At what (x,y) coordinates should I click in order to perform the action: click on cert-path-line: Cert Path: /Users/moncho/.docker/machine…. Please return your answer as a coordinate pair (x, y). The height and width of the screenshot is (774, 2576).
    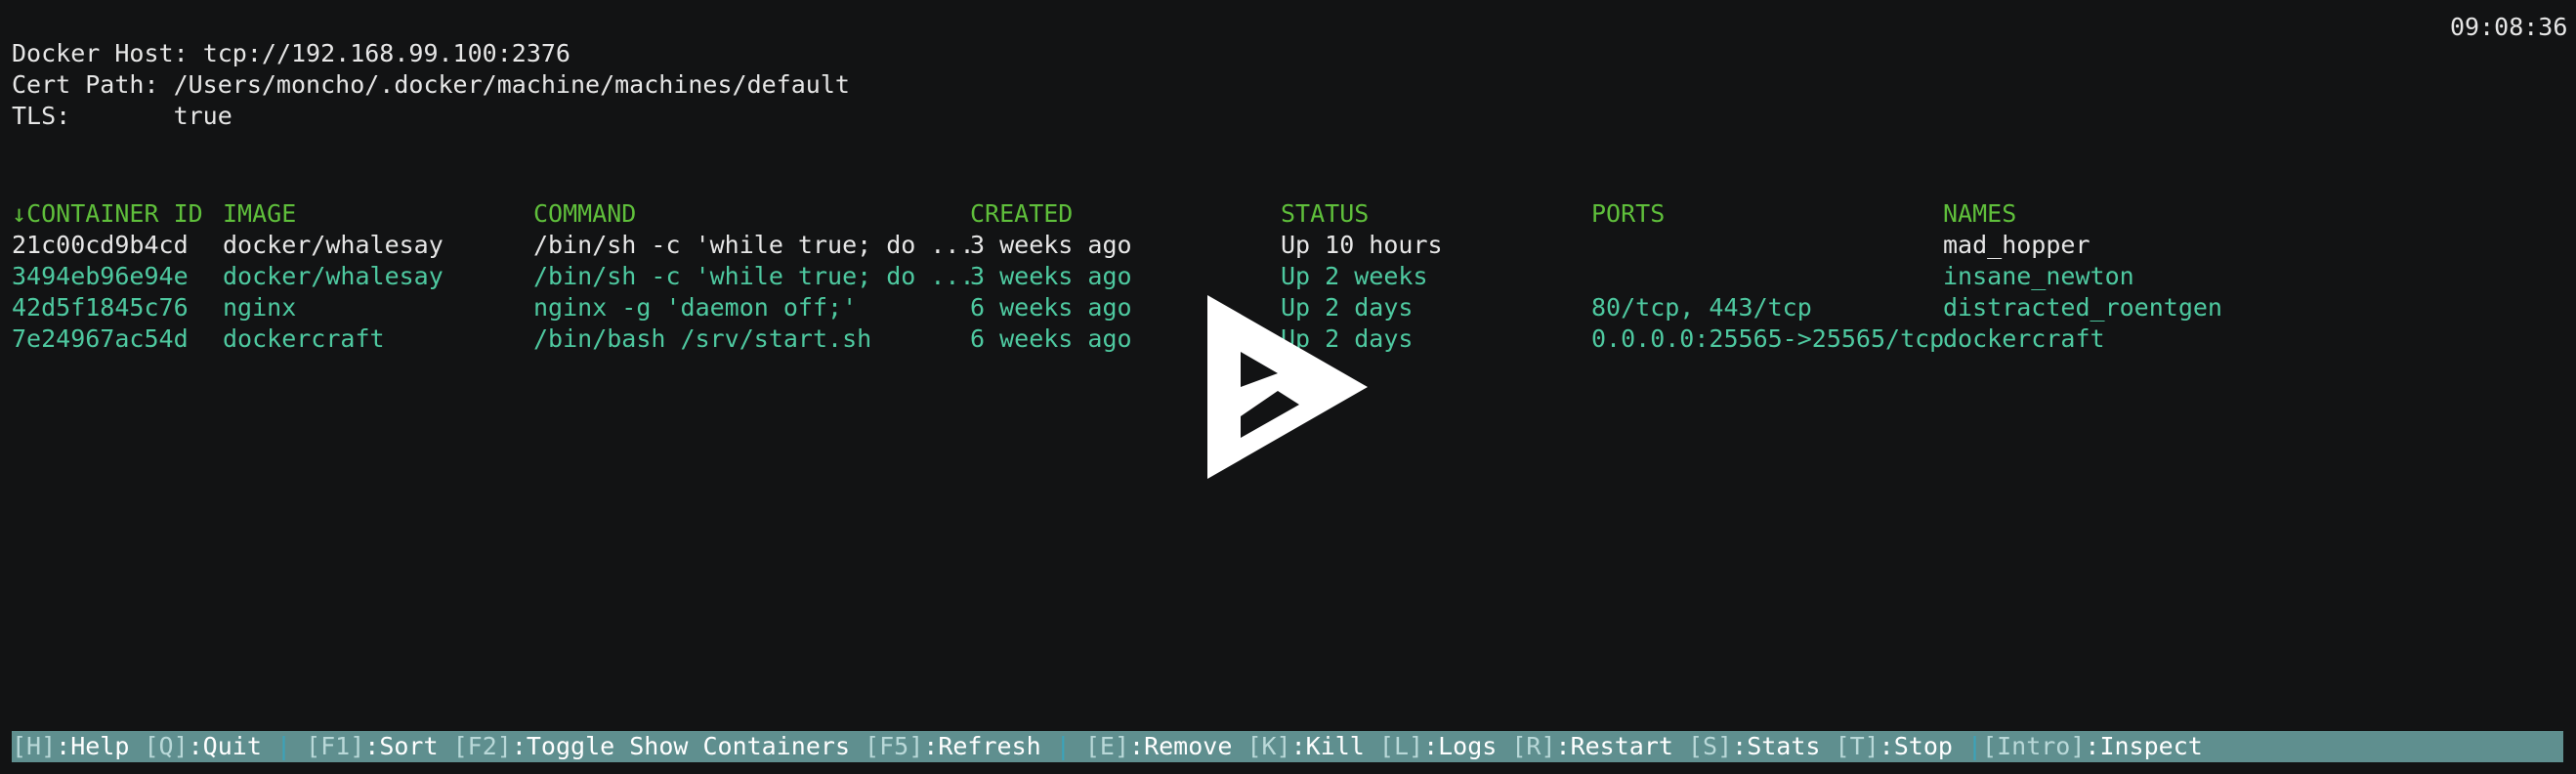
    Looking at the image, I should click on (431, 85).